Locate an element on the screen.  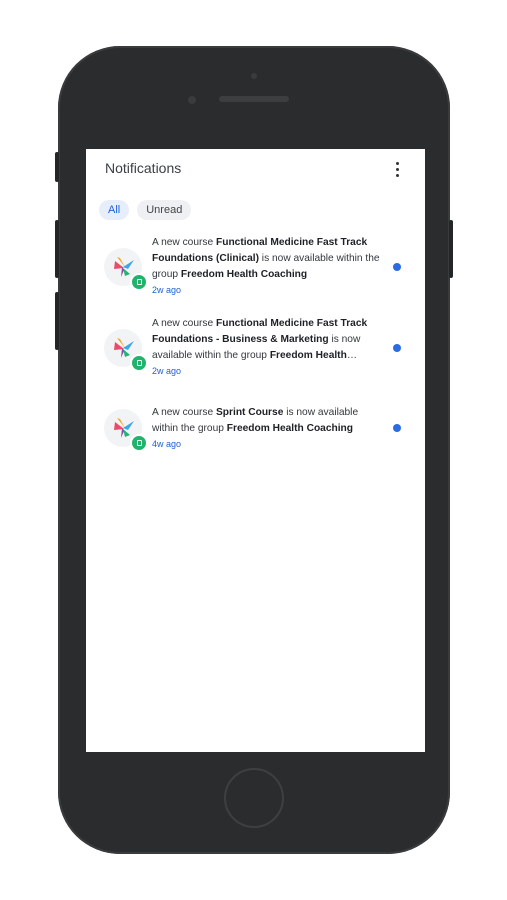
earpiece-speaker is located at coordinates (254, 99).